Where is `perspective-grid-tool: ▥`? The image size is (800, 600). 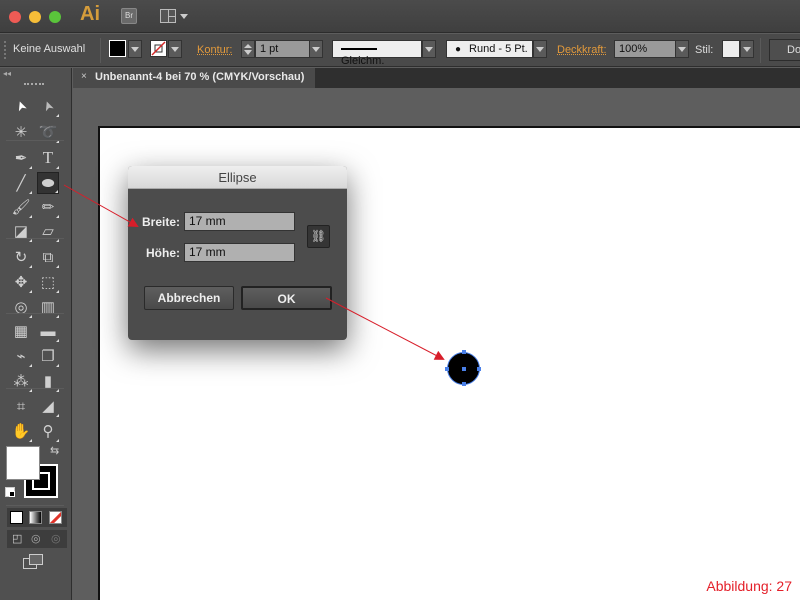 perspective-grid-tool: ▥ is located at coordinates (48, 307).